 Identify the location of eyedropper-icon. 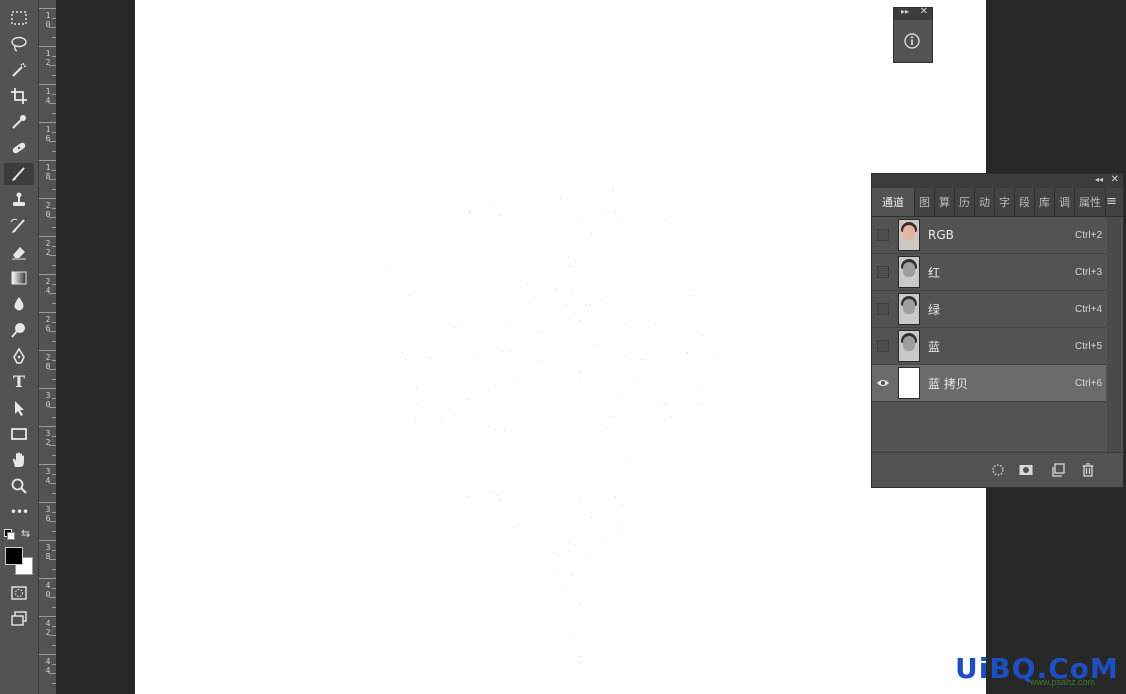
(19, 122).